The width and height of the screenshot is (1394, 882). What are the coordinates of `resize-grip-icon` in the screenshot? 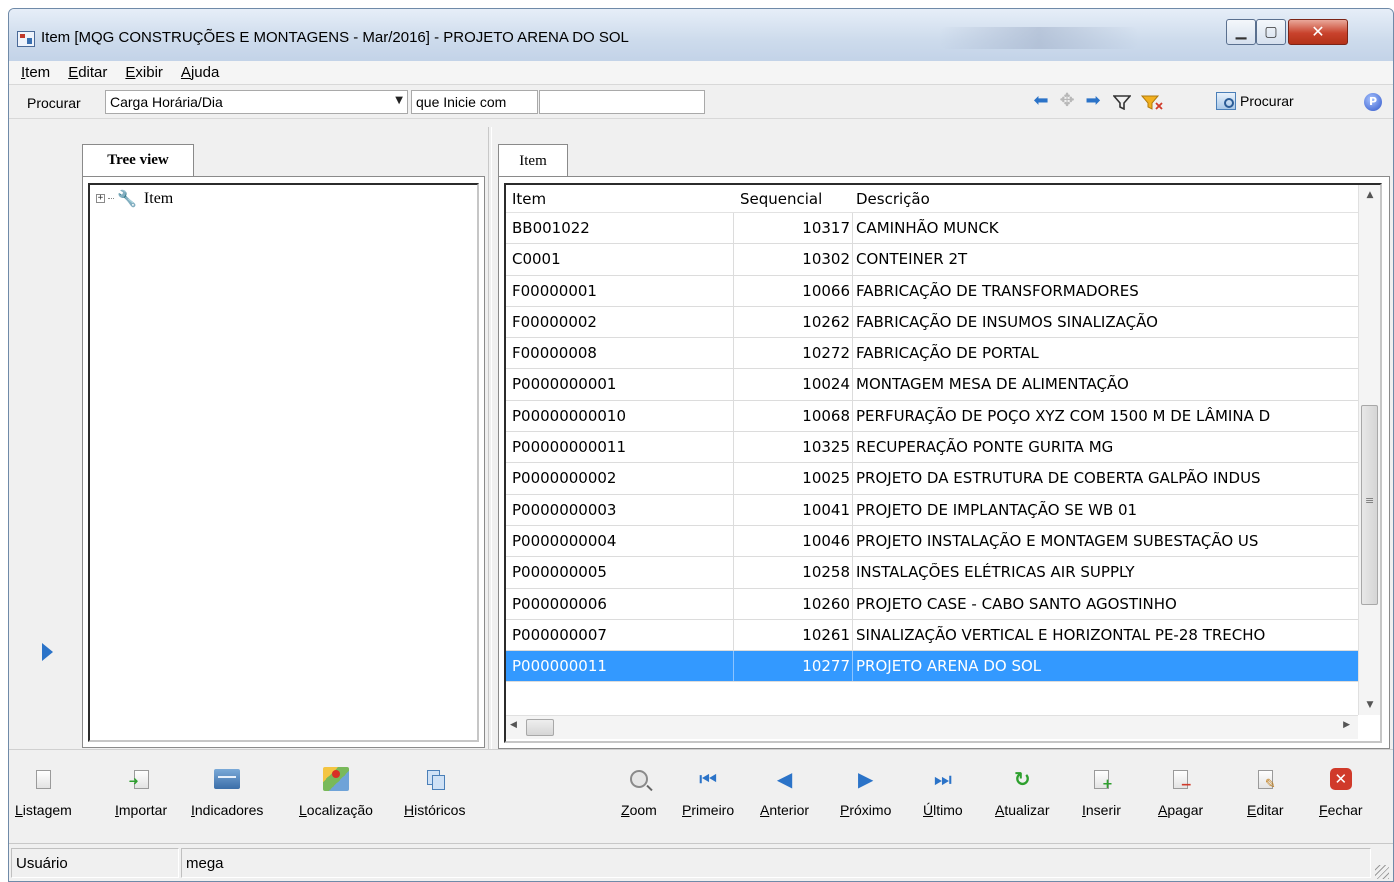 It's located at (1382, 872).